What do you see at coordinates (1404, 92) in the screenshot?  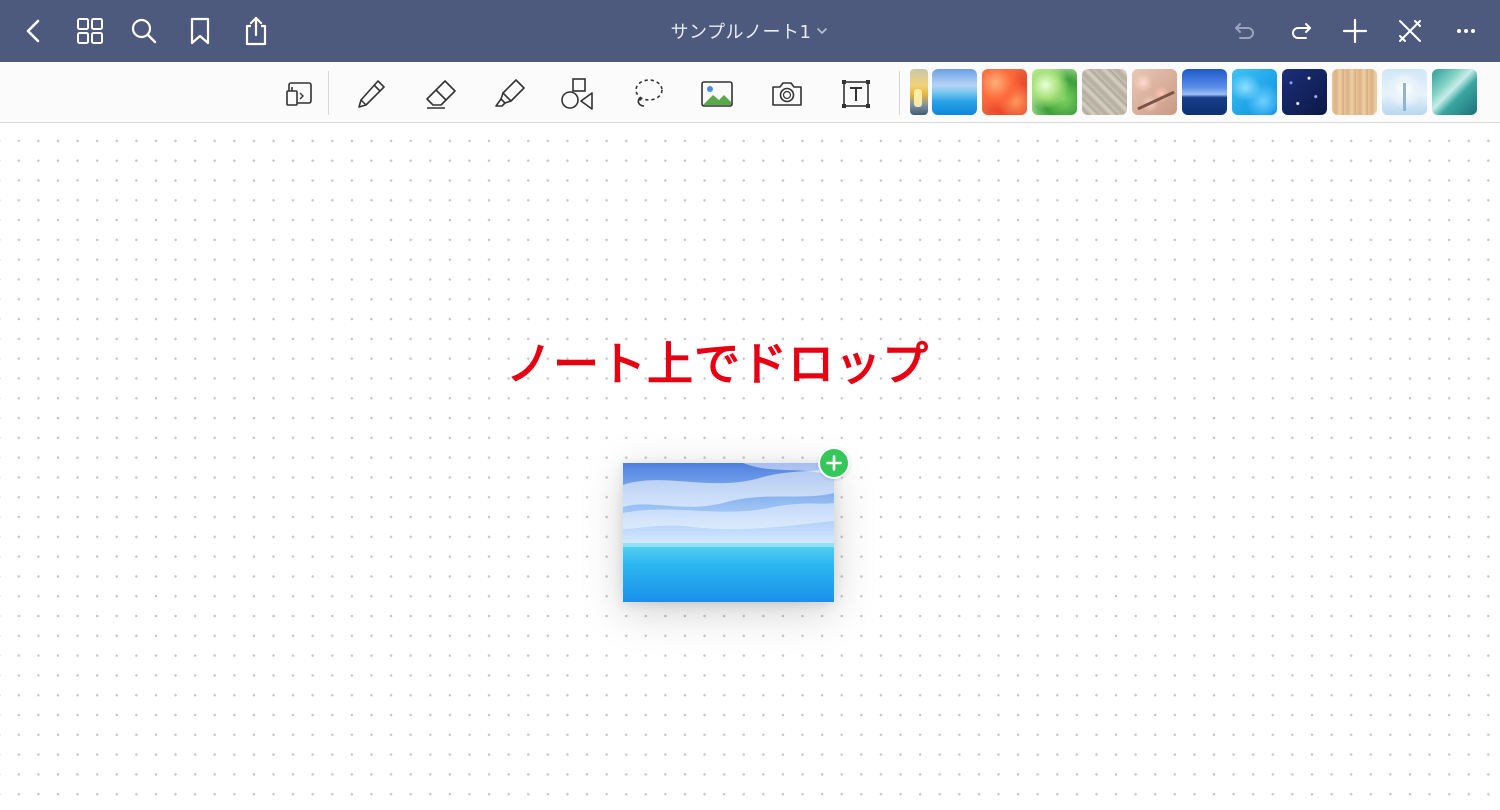 I see `image-tile-snowy-tree` at bounding box center [1404, 92].